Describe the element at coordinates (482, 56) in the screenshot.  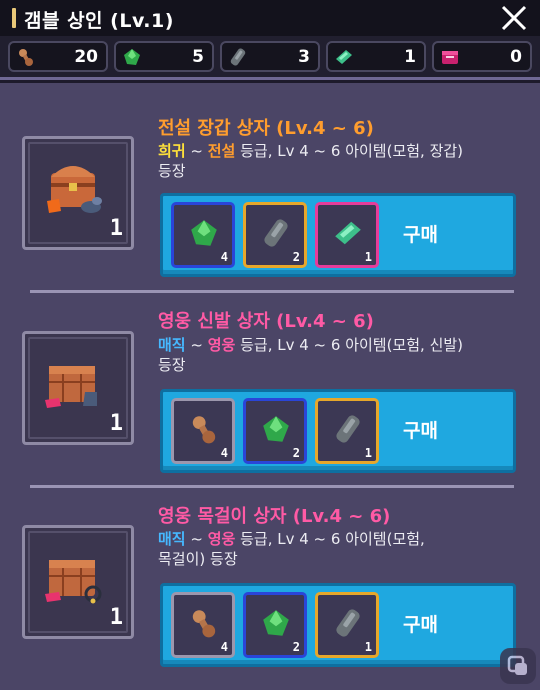
I see `currency-pink-box: 0` at that location.